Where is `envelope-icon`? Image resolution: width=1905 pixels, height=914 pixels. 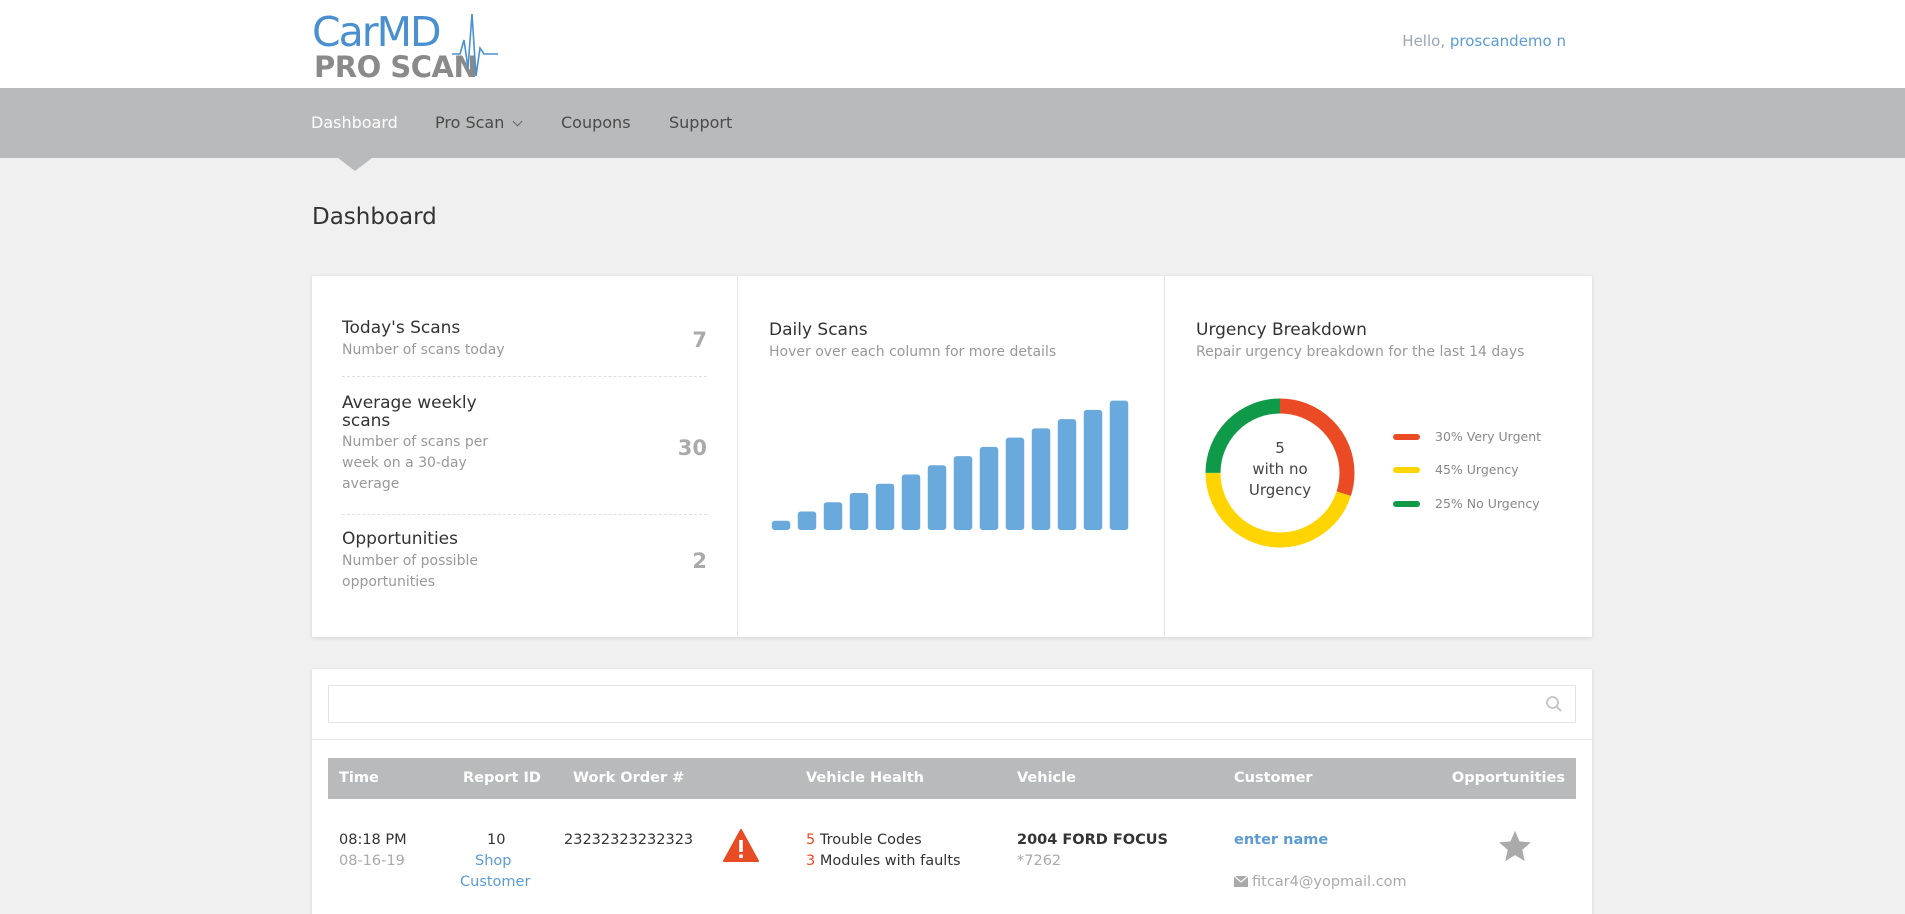 envelope-icon is located at coordinates (1241, 881).